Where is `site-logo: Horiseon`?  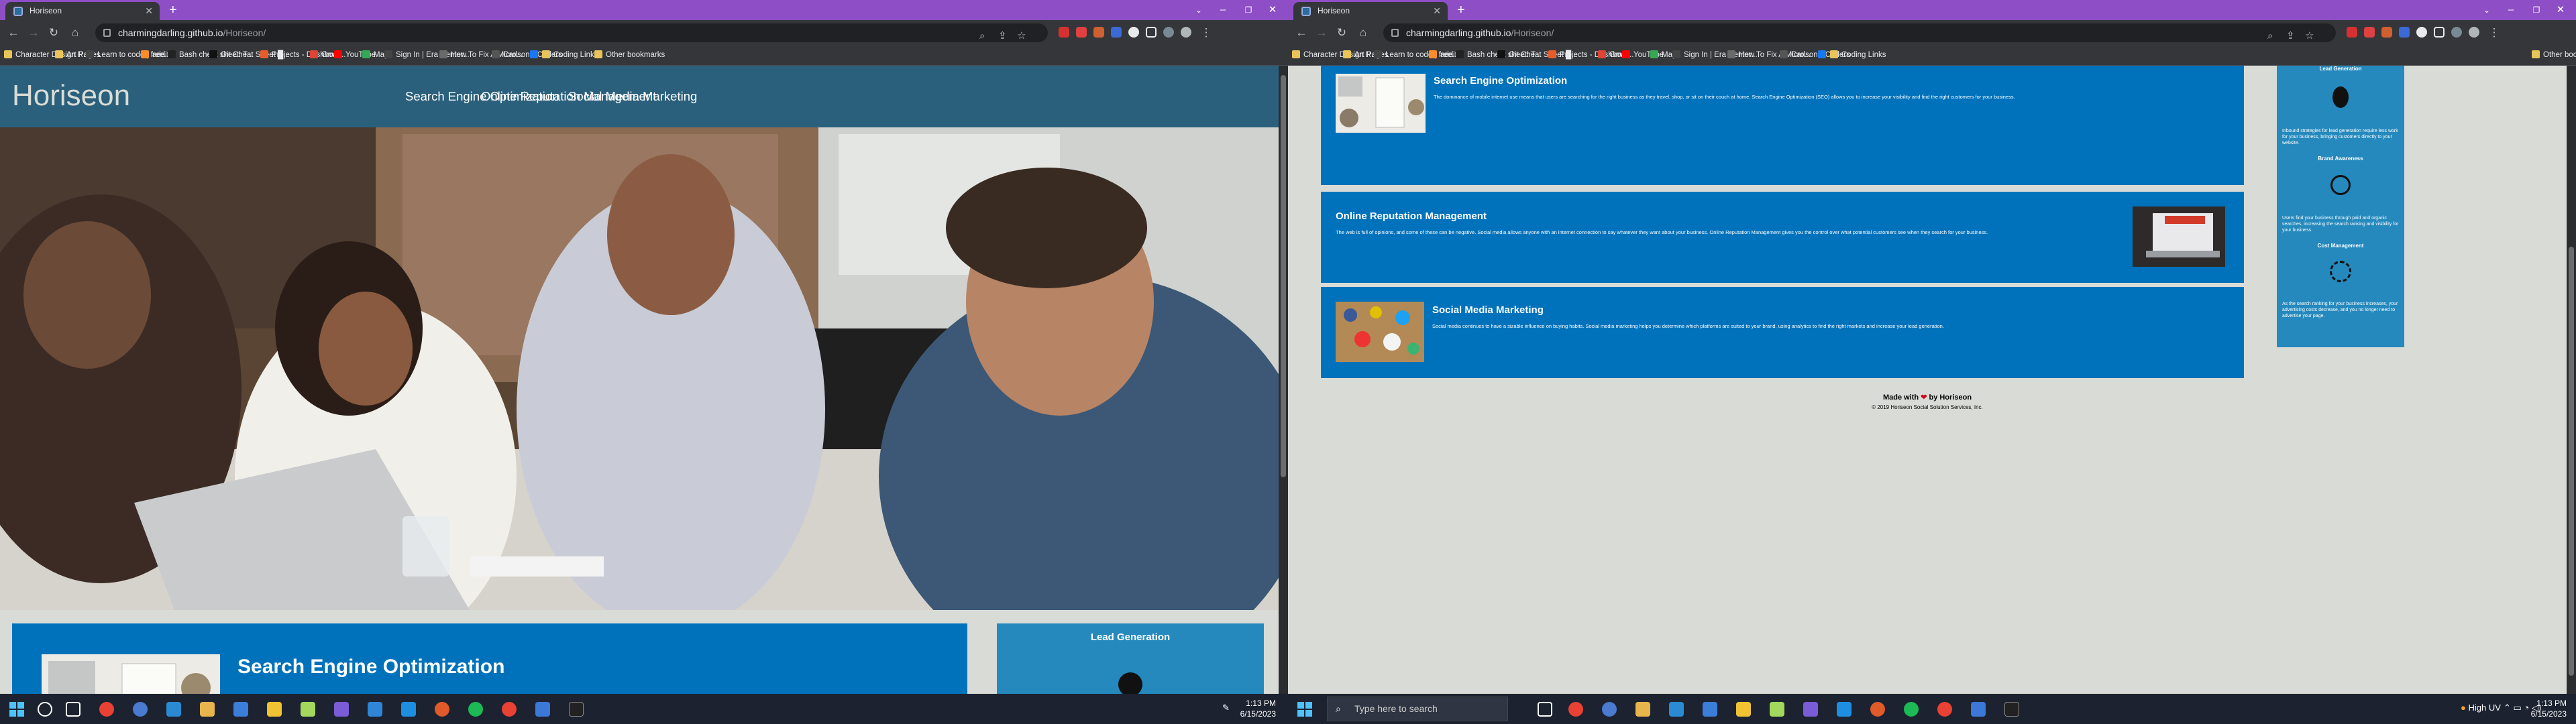
site-logo: Horiseon is located at coordinates (71, 96).